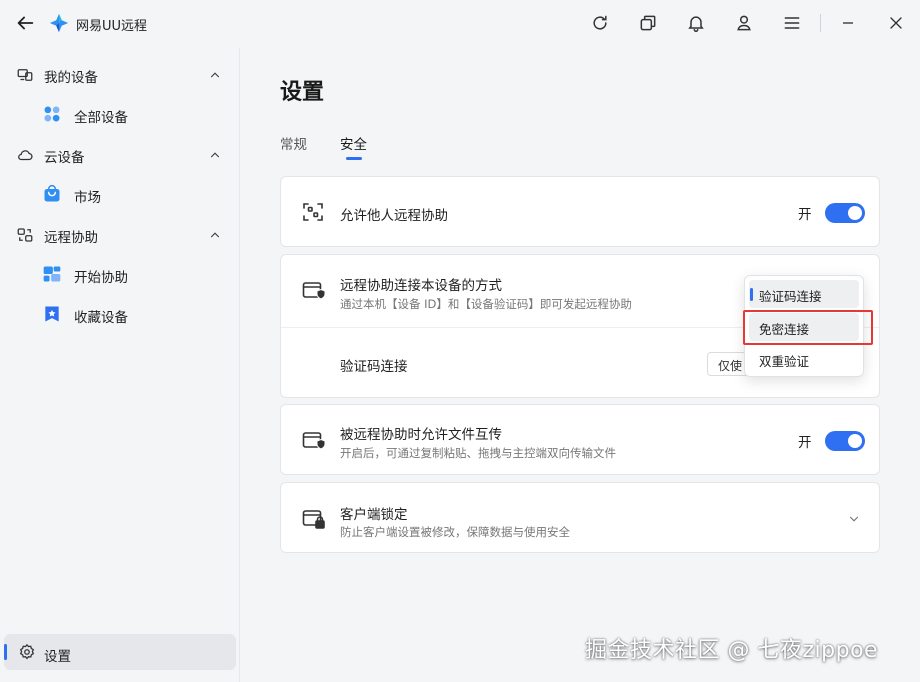  I want to click on sidebar-group-label: 我的设备, so click(71, 78).